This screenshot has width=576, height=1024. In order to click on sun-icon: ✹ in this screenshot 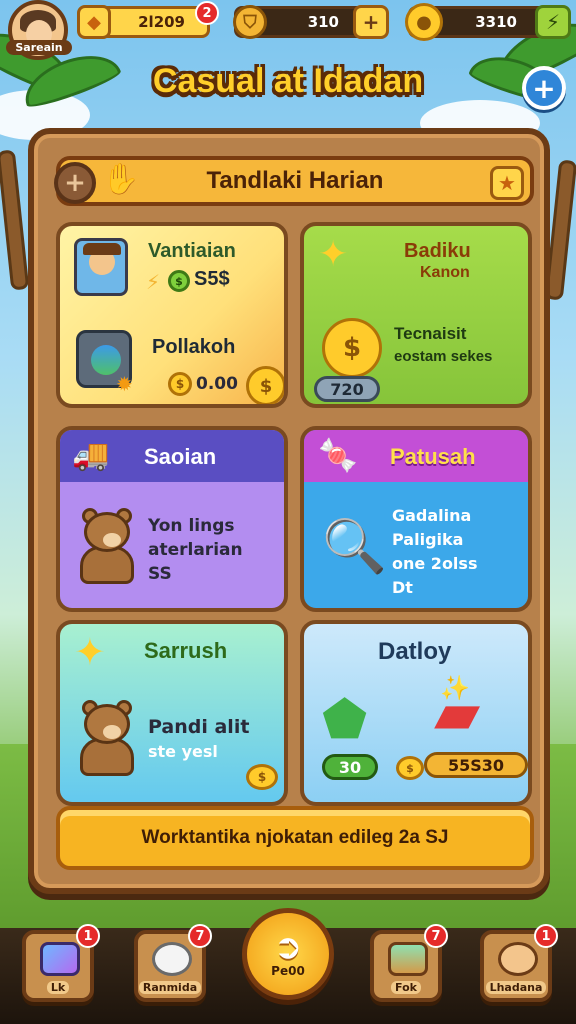, I will do `click(124, 384)`.